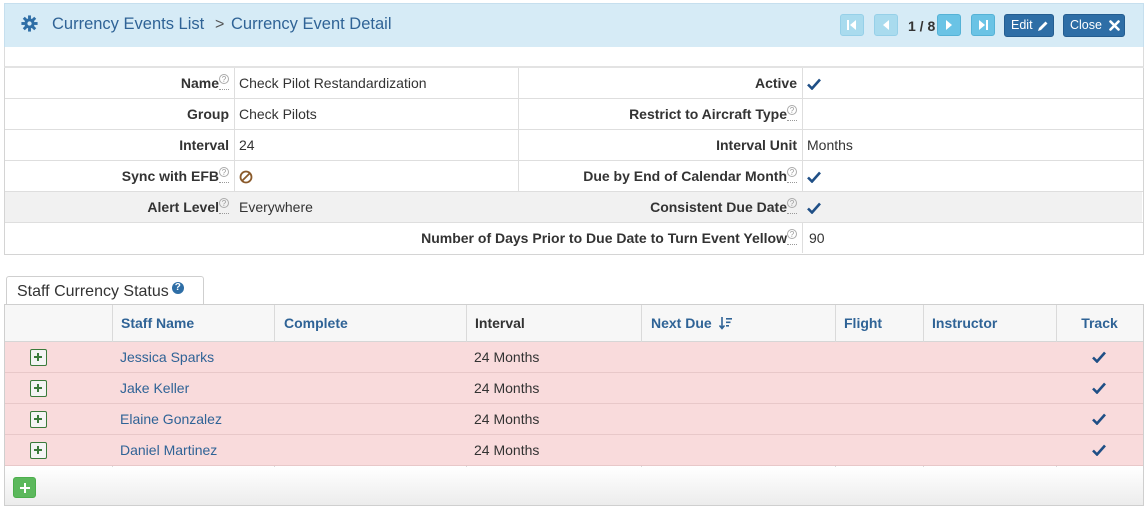 This screenshot has height=508, width=1145. Describe the element at coordinates (119, 83) in the screenshot. I see `name-label: Name?` at that location.